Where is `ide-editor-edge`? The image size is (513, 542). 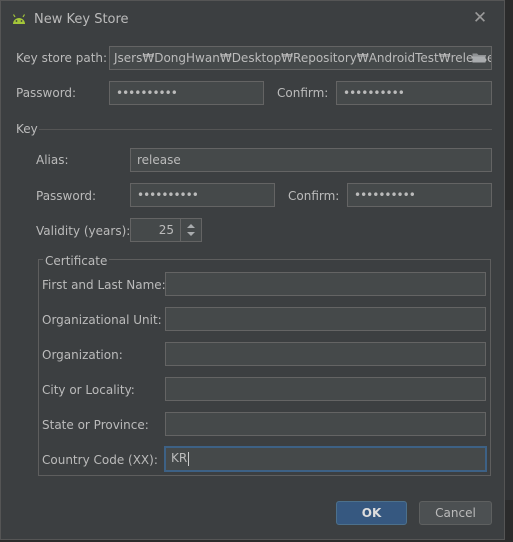 ide-editor-edge is located at coordinates (508, 355).